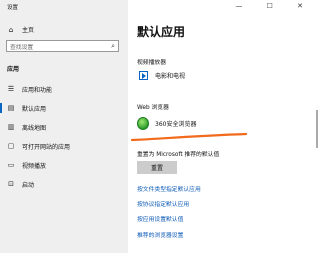 This screenshot has width=320, height=253. What do you see at coordinates (189, 137) in the screenshot?
I see `annotation-underline` at bounding box center [189, 137].